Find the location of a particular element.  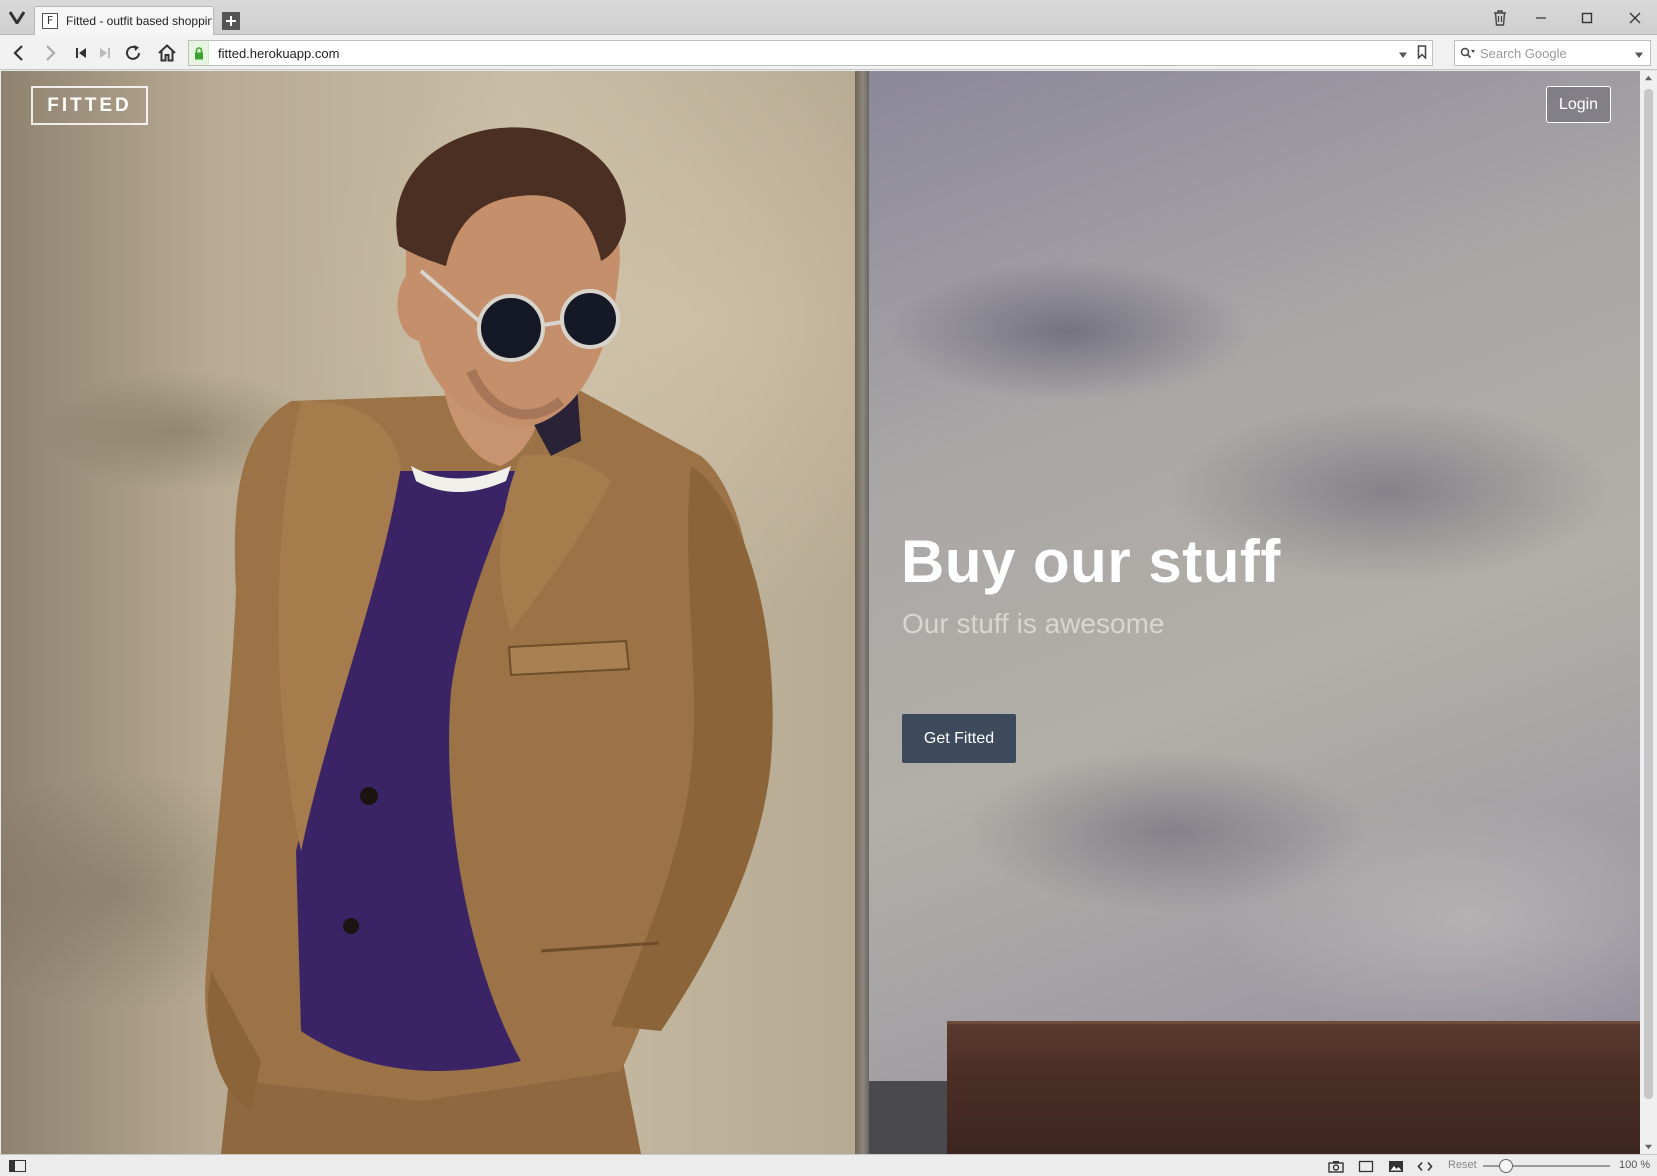

status-bar: Reset 100 % is located at coordinates (828, 1165).